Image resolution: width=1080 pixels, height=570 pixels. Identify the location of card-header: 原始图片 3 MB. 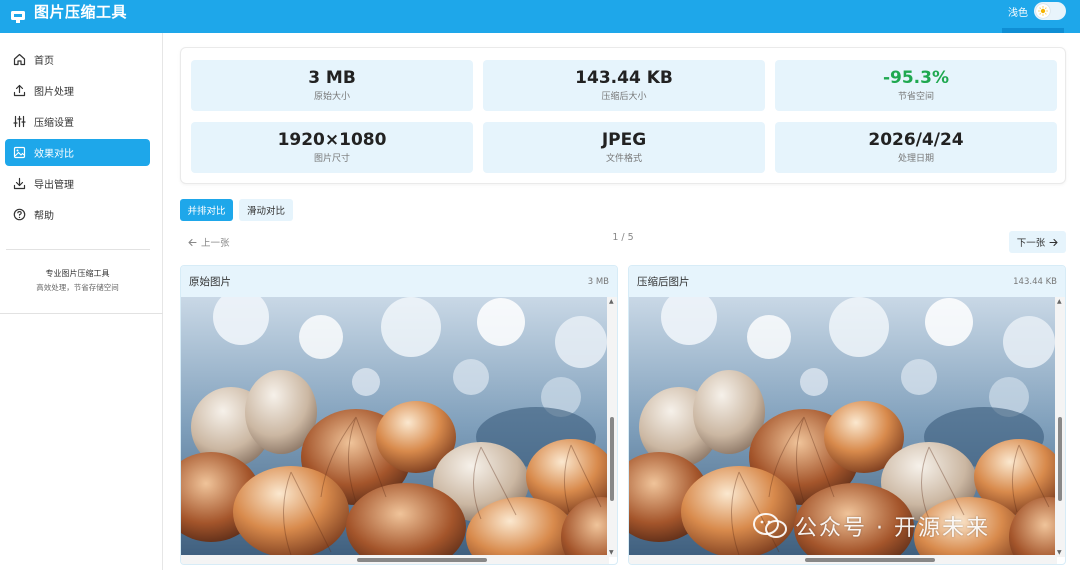
(399, 281).